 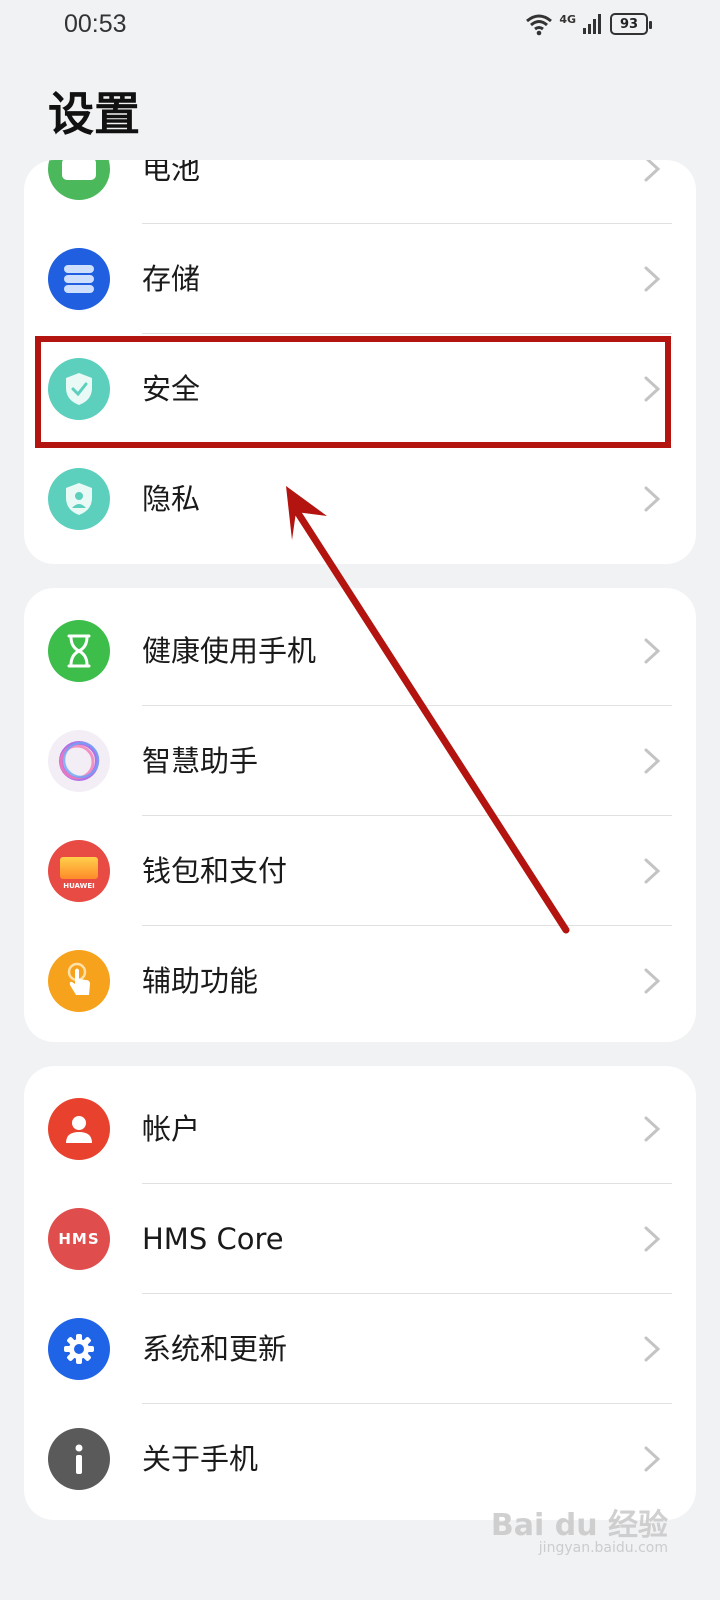 I want to click on watermark-logo: Bai du 经验, so click(x=579, y=1525).